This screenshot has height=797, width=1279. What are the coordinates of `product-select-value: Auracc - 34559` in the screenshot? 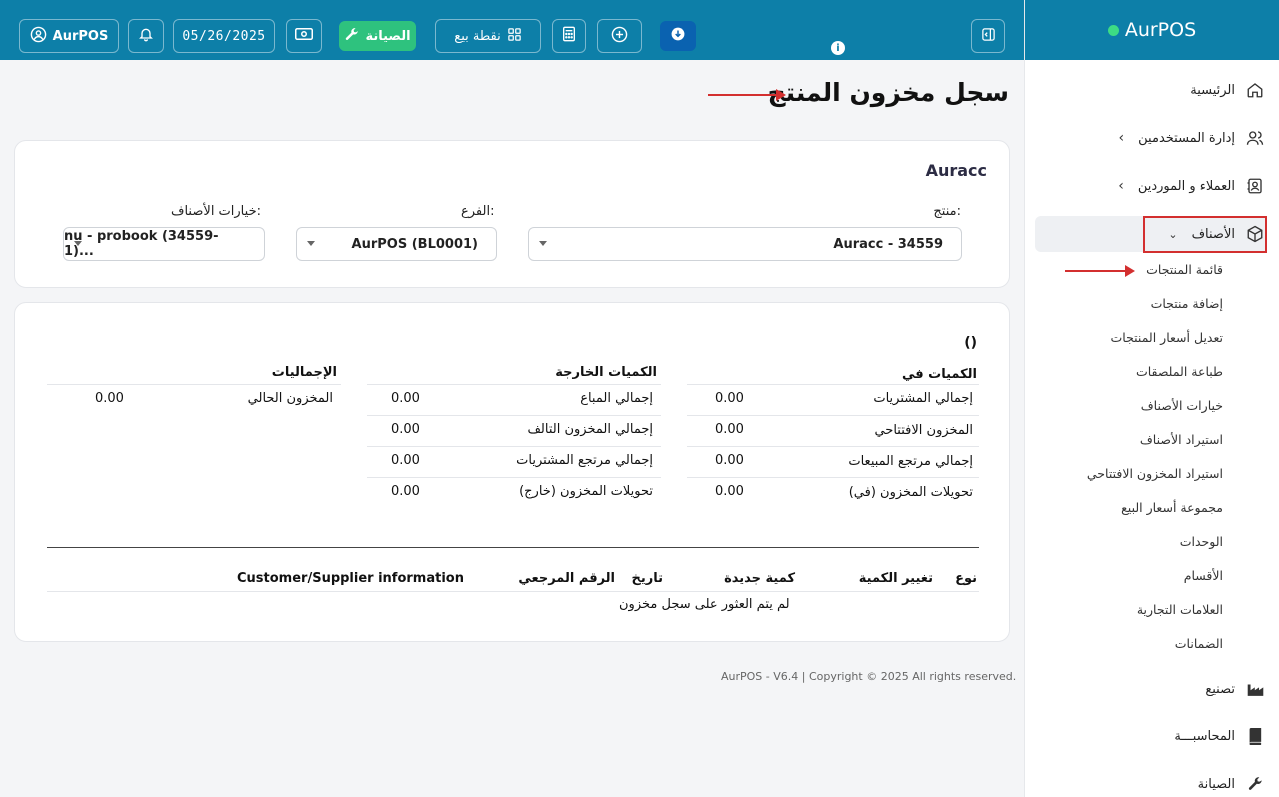 It's located at (888, 244).